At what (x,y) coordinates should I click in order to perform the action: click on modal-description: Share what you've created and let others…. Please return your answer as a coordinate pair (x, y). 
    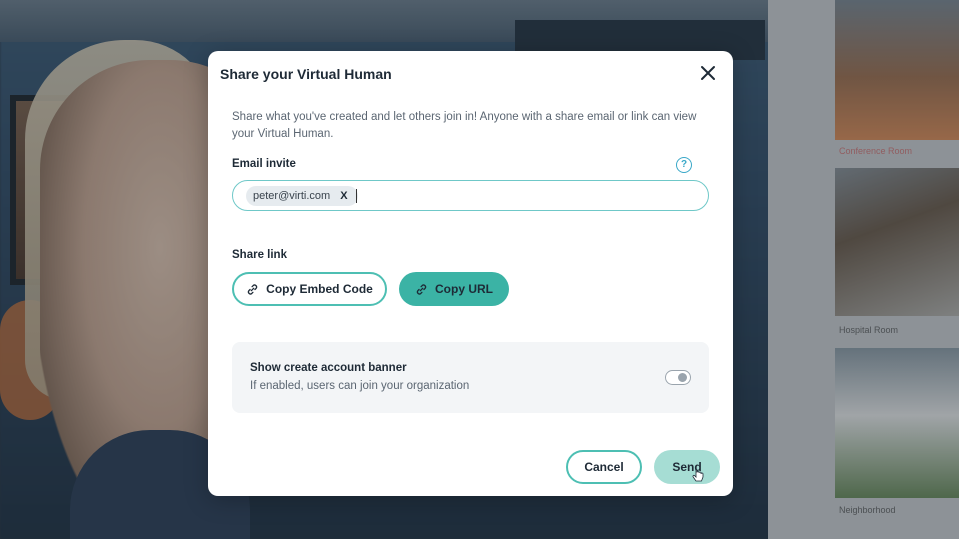
    Looking at the image, I should click on (464, 125).